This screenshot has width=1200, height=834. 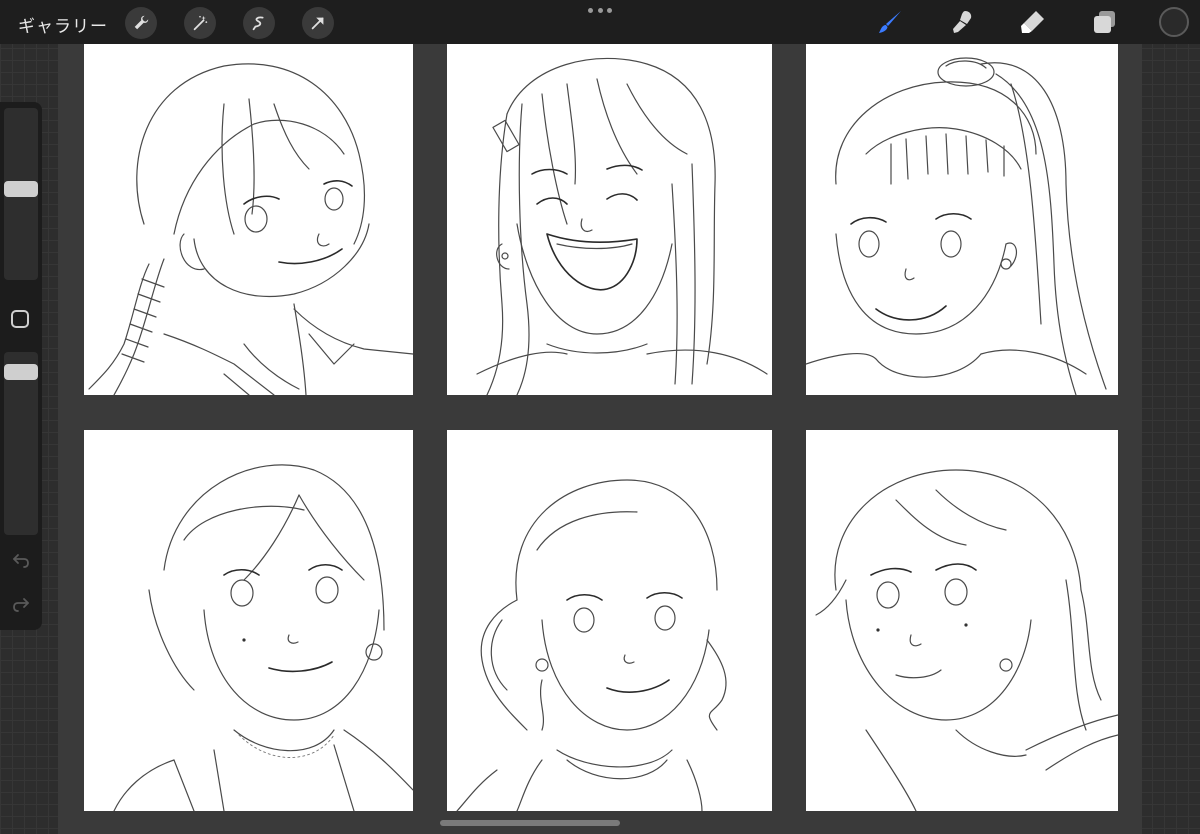 What do you see at coordinates (21, 189) in the screenshot?
I see `brush-size-thumb` at bounding box center [21, 189].